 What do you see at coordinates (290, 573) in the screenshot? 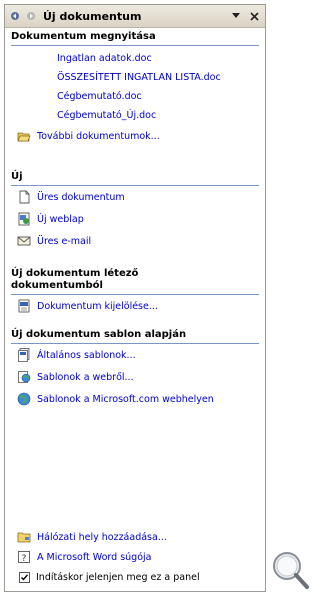
I see `magnifier-icon` at bounding box center [290, 573].